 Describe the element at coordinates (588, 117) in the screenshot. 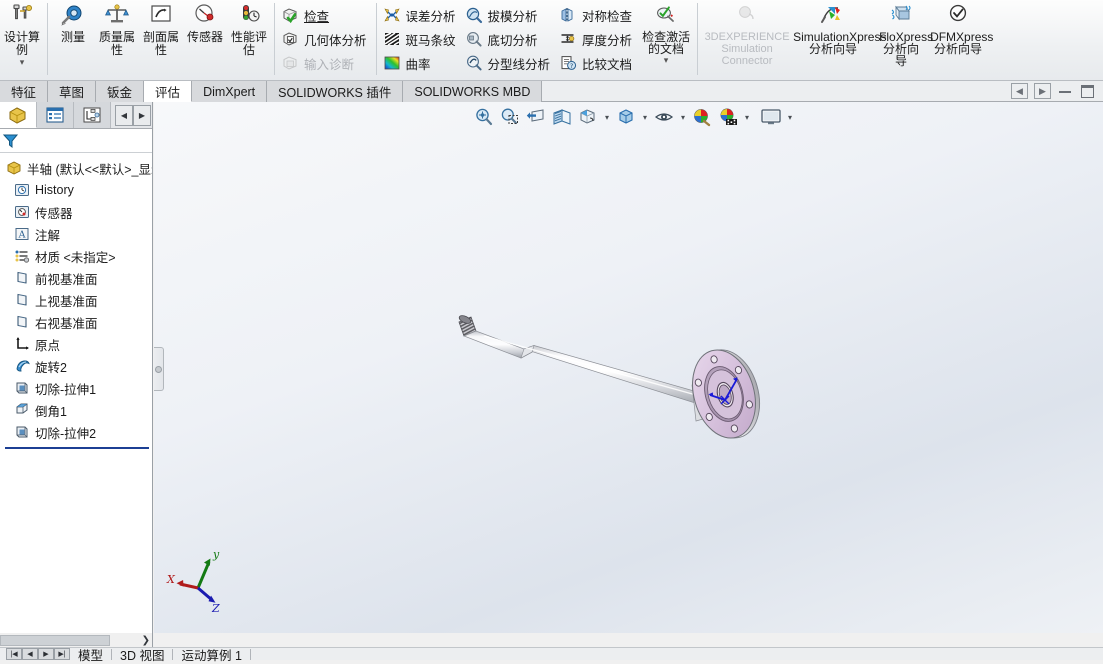

I see `view-orientation-button` at that location.